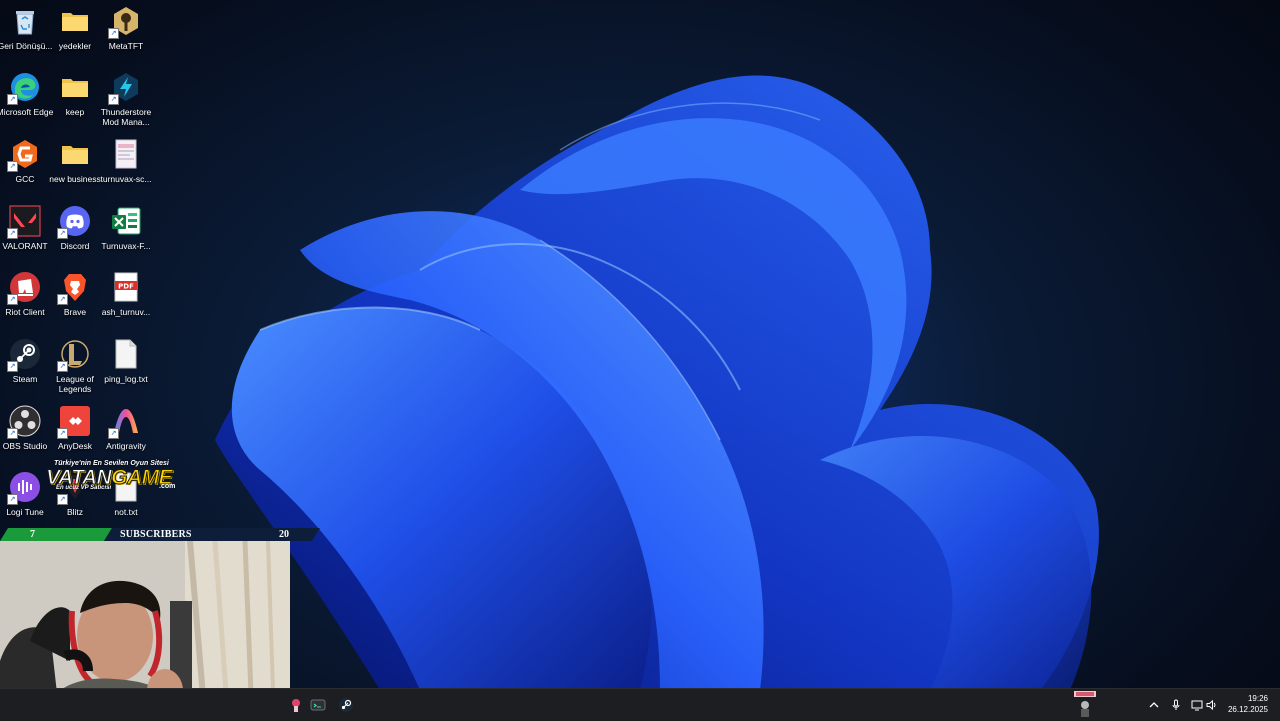 The height and width of the screenshot is (721, 1280). I want to click on terminal-icon, so click(318, 705).